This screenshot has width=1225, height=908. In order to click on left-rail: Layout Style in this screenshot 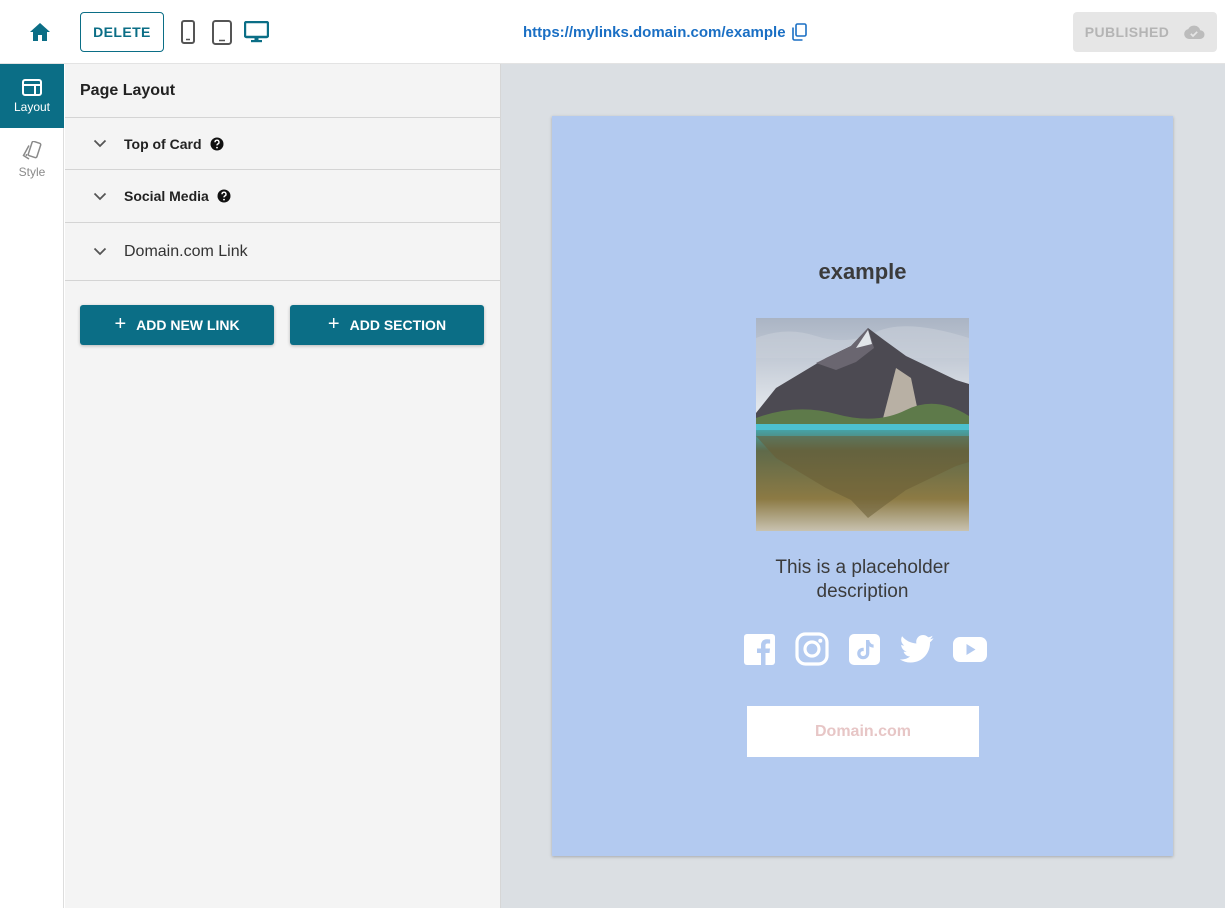, I will do `click(32, 486)`.